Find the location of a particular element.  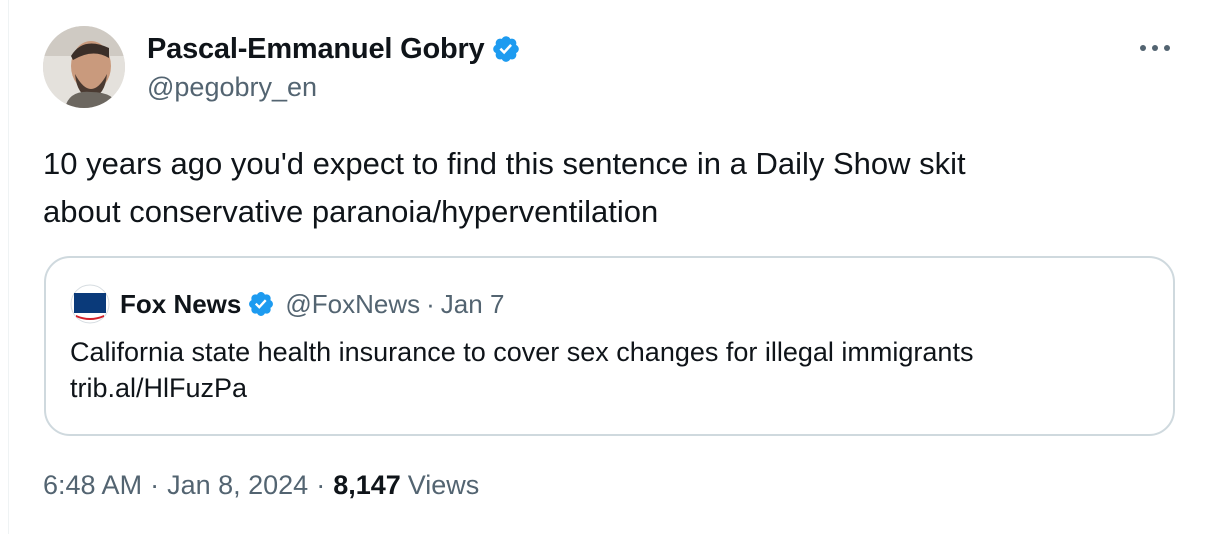

author-name-row: Pascal-Emmanuel Gobry is located at coordinates (334, 49).